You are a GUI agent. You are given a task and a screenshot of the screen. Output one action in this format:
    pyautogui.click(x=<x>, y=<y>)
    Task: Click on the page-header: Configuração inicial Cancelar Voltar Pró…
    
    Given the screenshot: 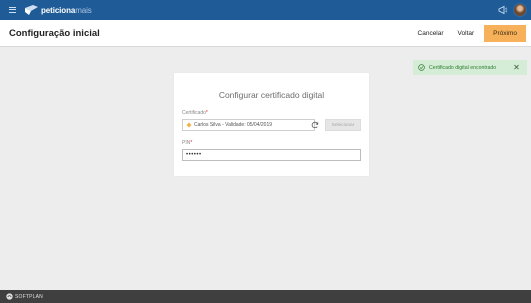 What is the action you would take?
    pyautogui.click(x=265, y=33)
    